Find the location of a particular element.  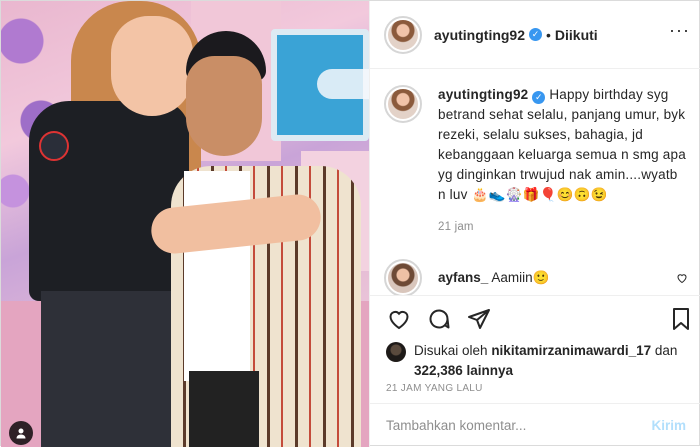

boy-face is located at coordinates (224, 106).